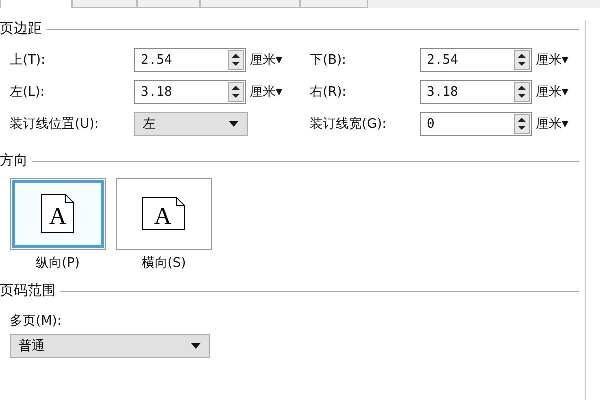  What do you see at coordinates (27, 60) in the screenshot?
I see `field-label: 上(T):` at bounding box center [27, 60].